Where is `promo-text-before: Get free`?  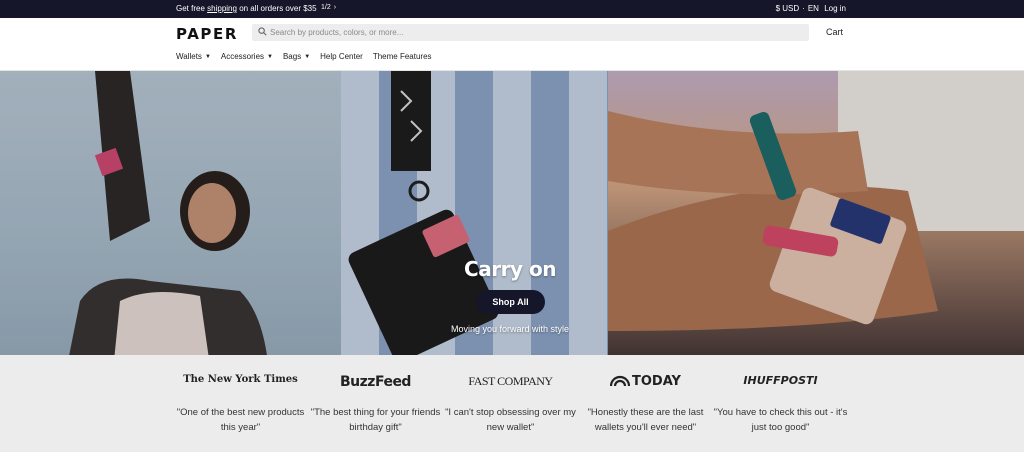
promo-text-before: Get free is located at coordinates (190, 8).